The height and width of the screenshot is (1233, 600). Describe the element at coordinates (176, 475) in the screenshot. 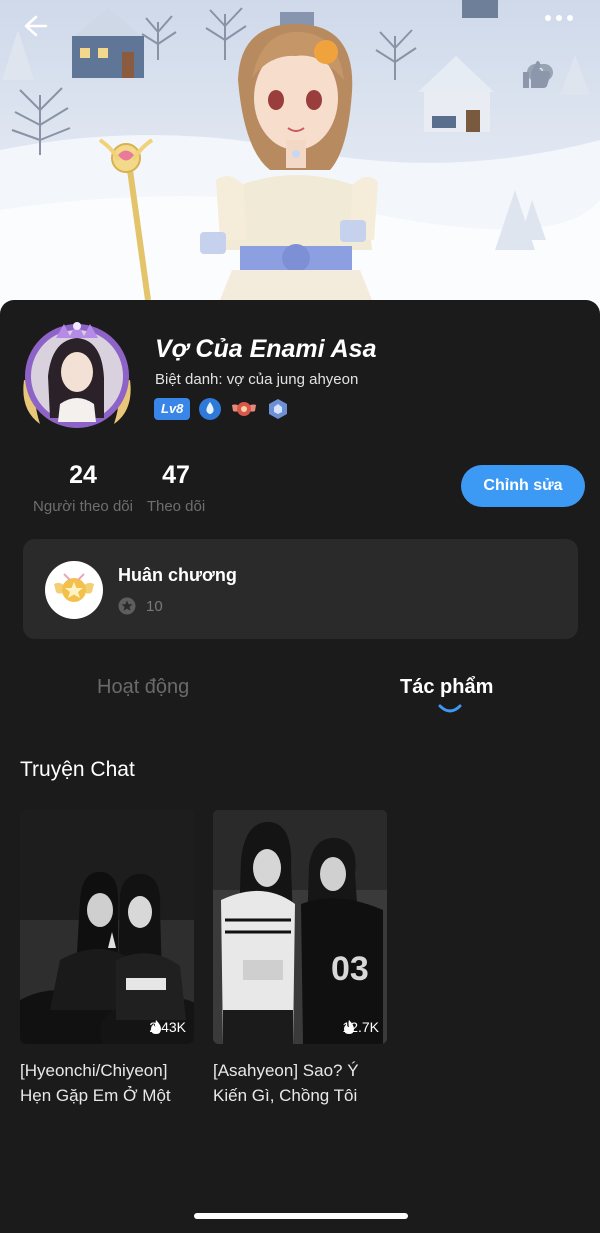

I see `following-count: 47` at that location.